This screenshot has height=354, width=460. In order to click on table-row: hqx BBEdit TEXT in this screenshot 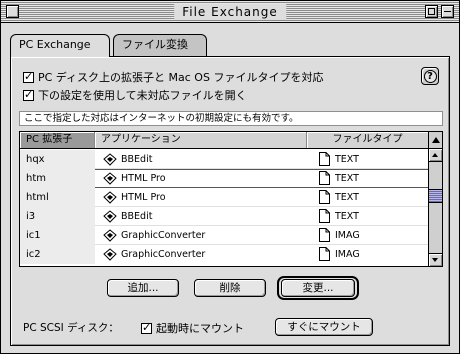, I will do `click(224, 159)`.